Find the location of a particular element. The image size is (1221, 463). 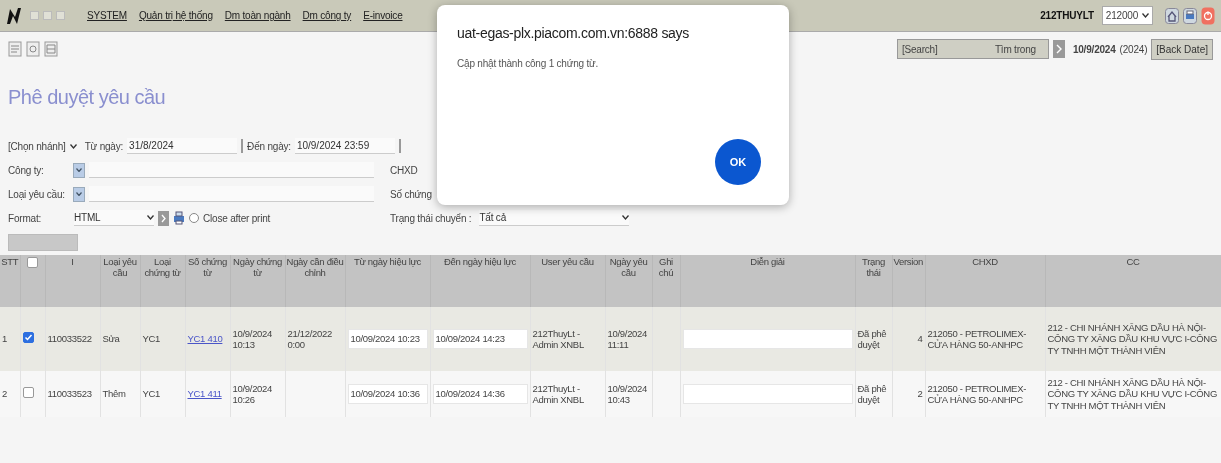

table-cell: 110033523 is located at coordinates (72, 394).